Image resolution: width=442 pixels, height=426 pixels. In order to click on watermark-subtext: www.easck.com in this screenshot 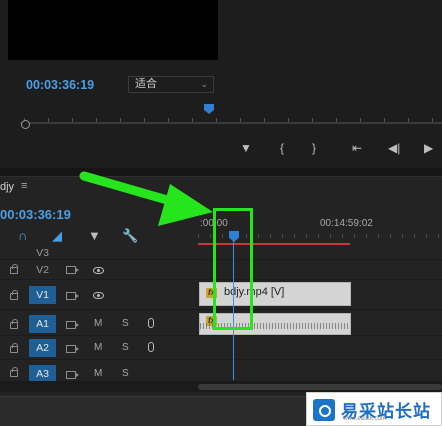, I will do `click(365, 419)`.